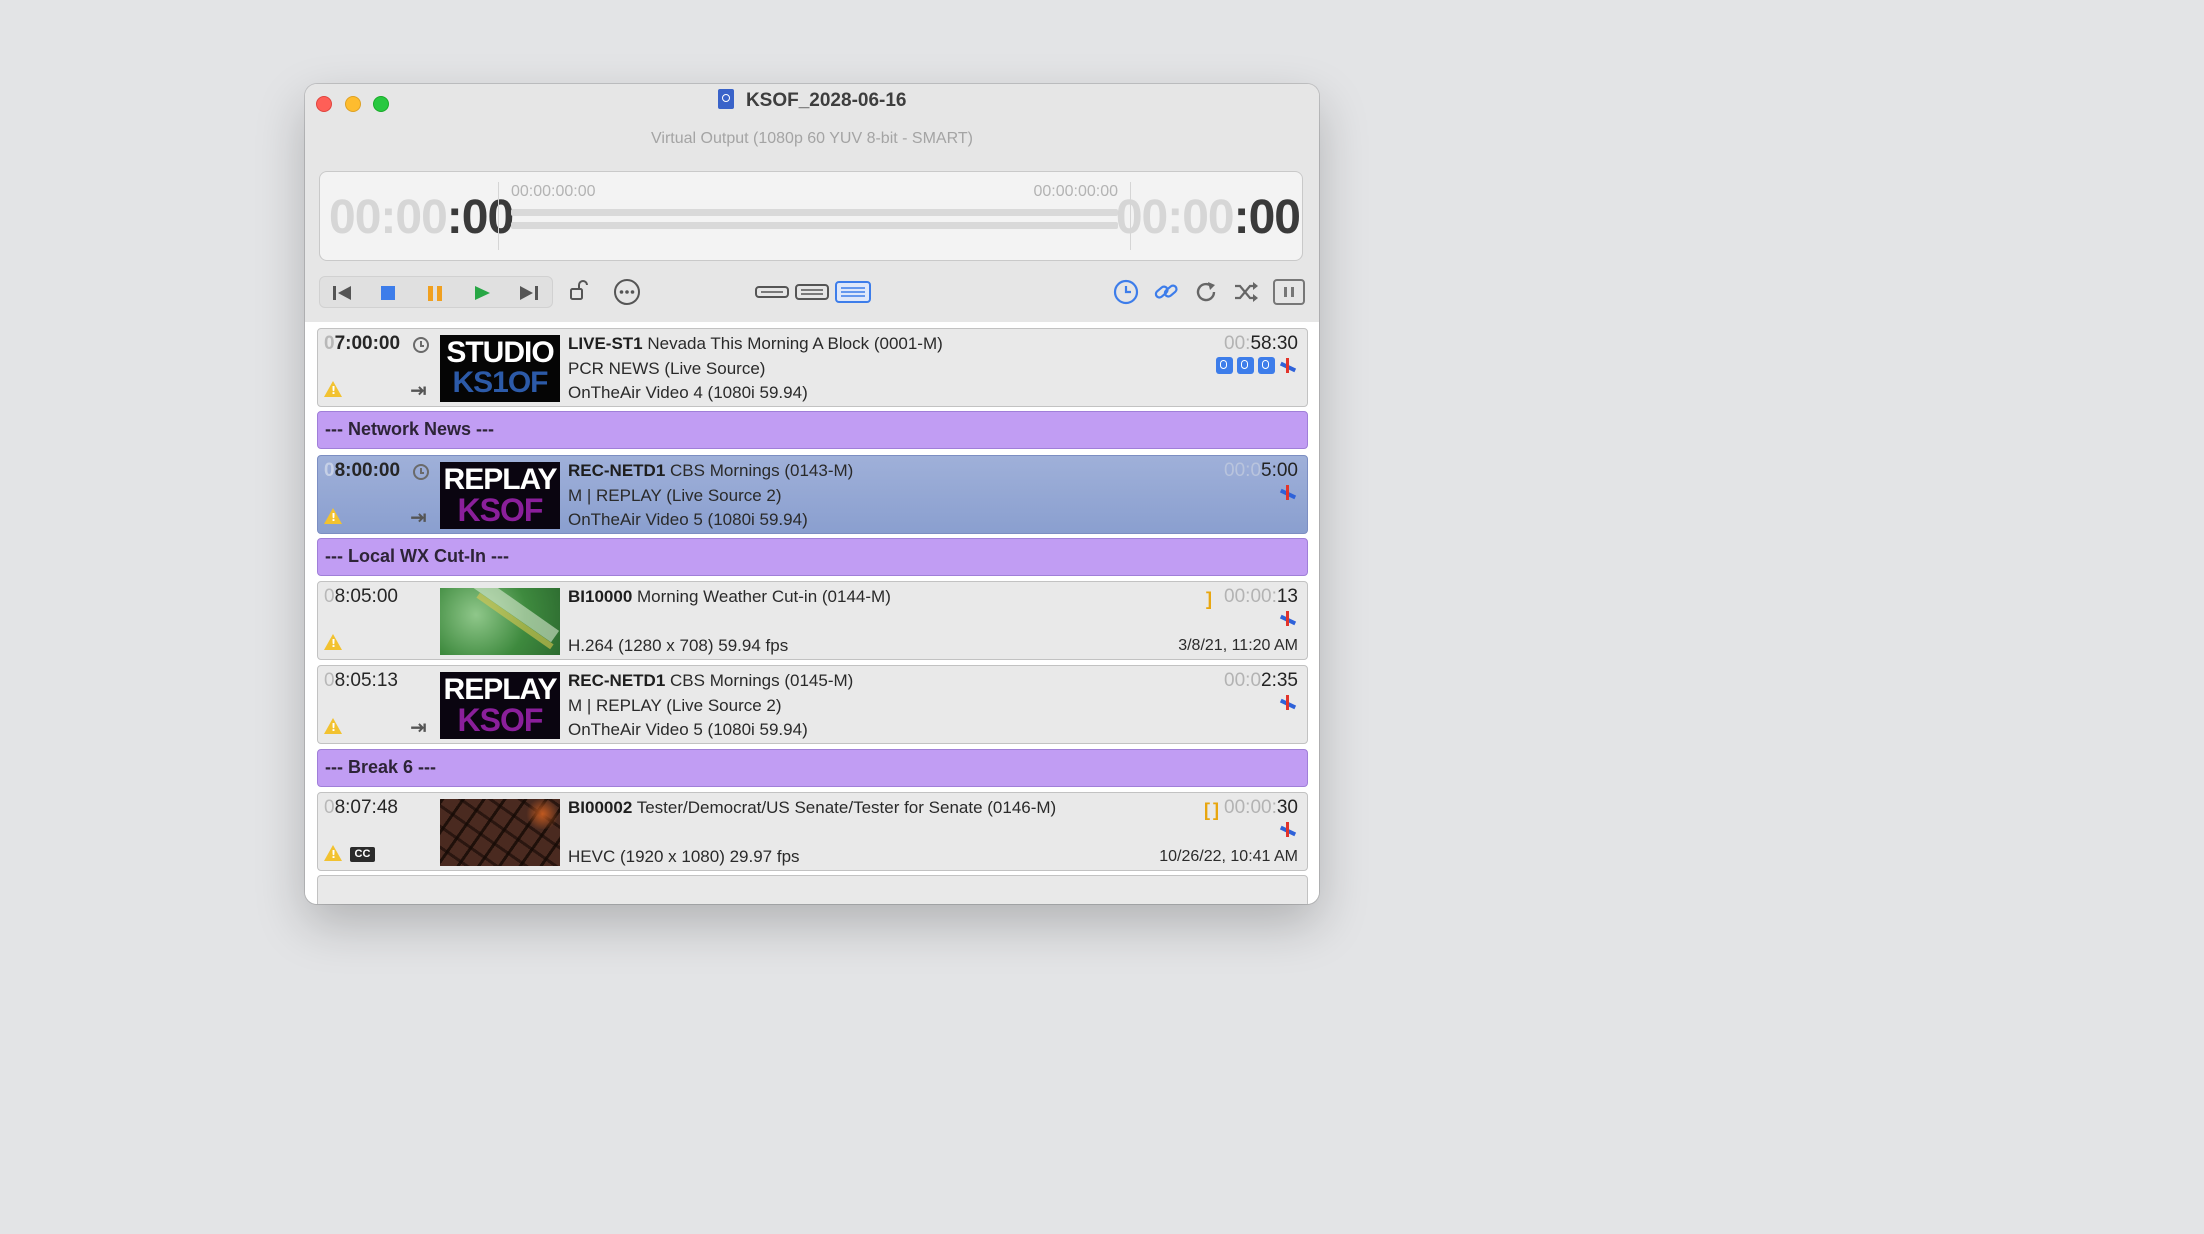 The width and height of the screenshot is (2204, 1234). What do you see at coordinates (812, 768) in the screenshot?
I see `section-header: --- Break 6 ---` at bounding box center [812, 768].